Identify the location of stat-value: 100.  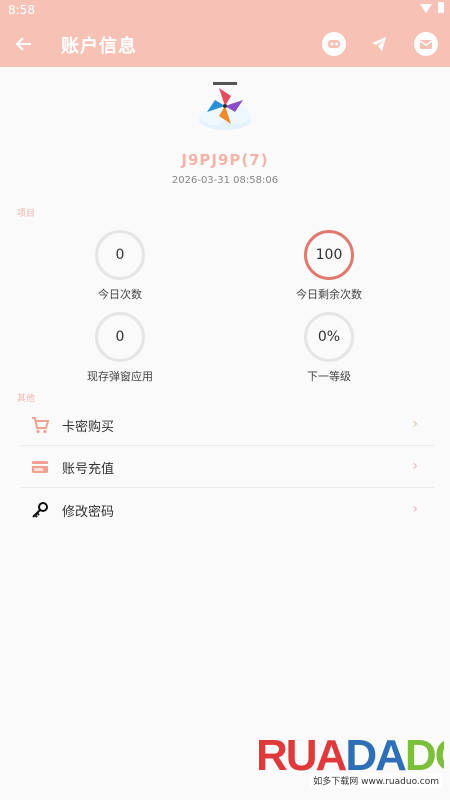
(329, 255).